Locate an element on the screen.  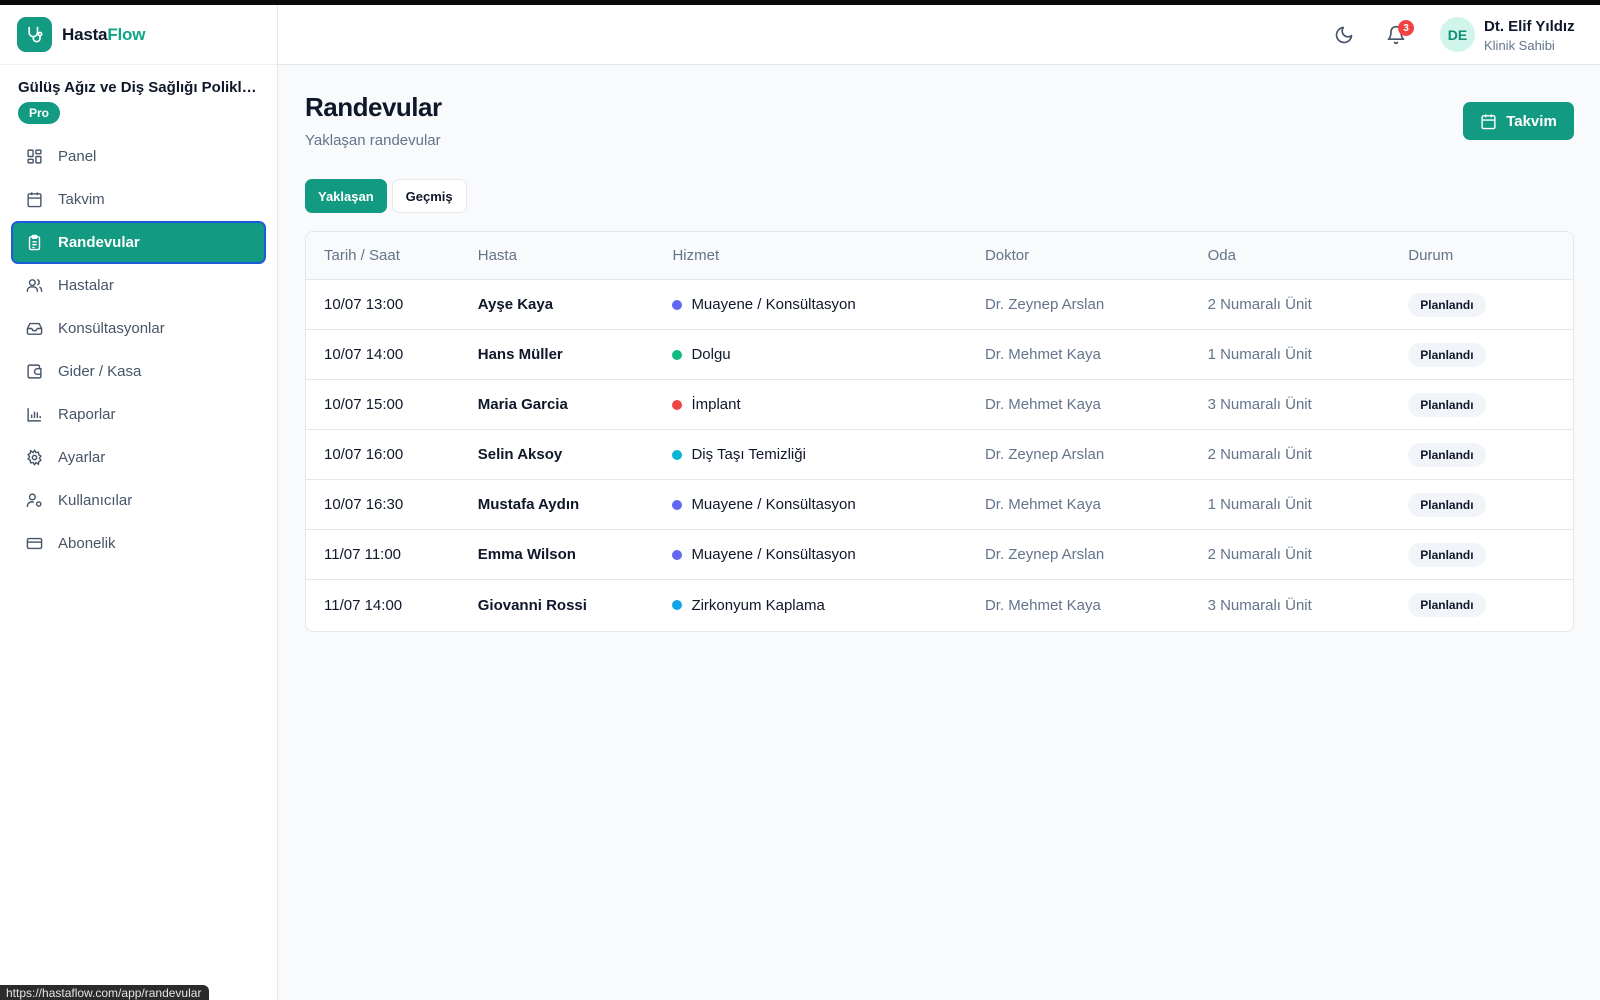
credit-card-icon is located at coordinates (34, 544).